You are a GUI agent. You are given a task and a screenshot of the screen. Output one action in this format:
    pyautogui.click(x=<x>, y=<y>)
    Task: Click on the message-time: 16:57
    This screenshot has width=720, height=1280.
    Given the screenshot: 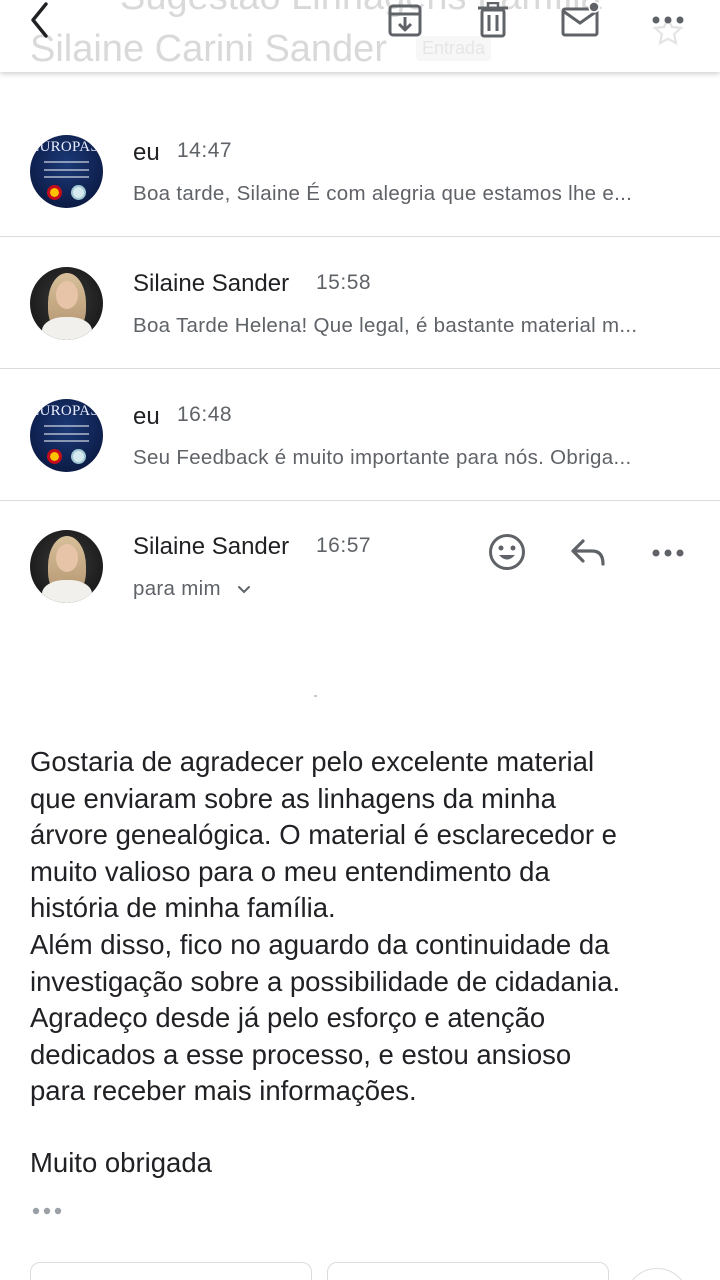 What is the action you would take?
    pyautogui.click(x=344, y=545)
    